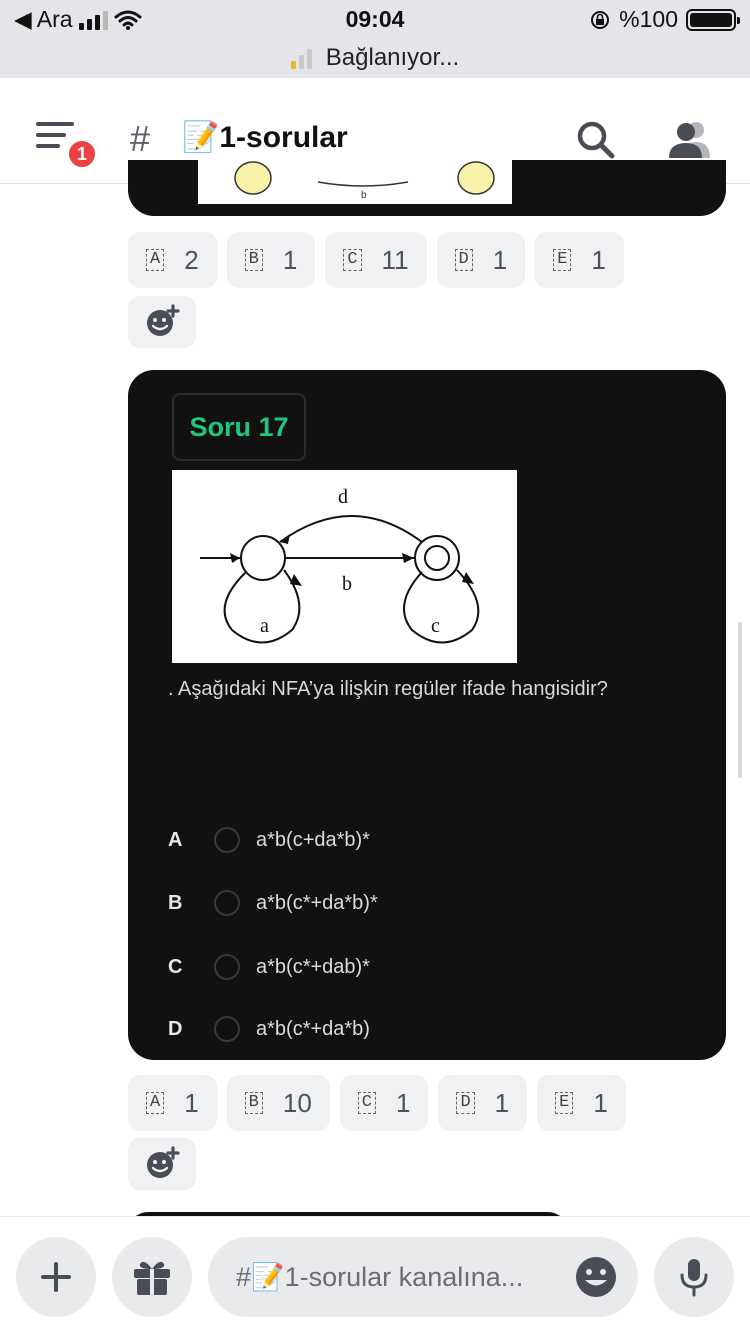 The height and width of the screenshot is (1334, 750). What do you see at coordinates (239, 427) in the screenshot?
I see `question-title: Soru 17` at bounding box center [239, 427].